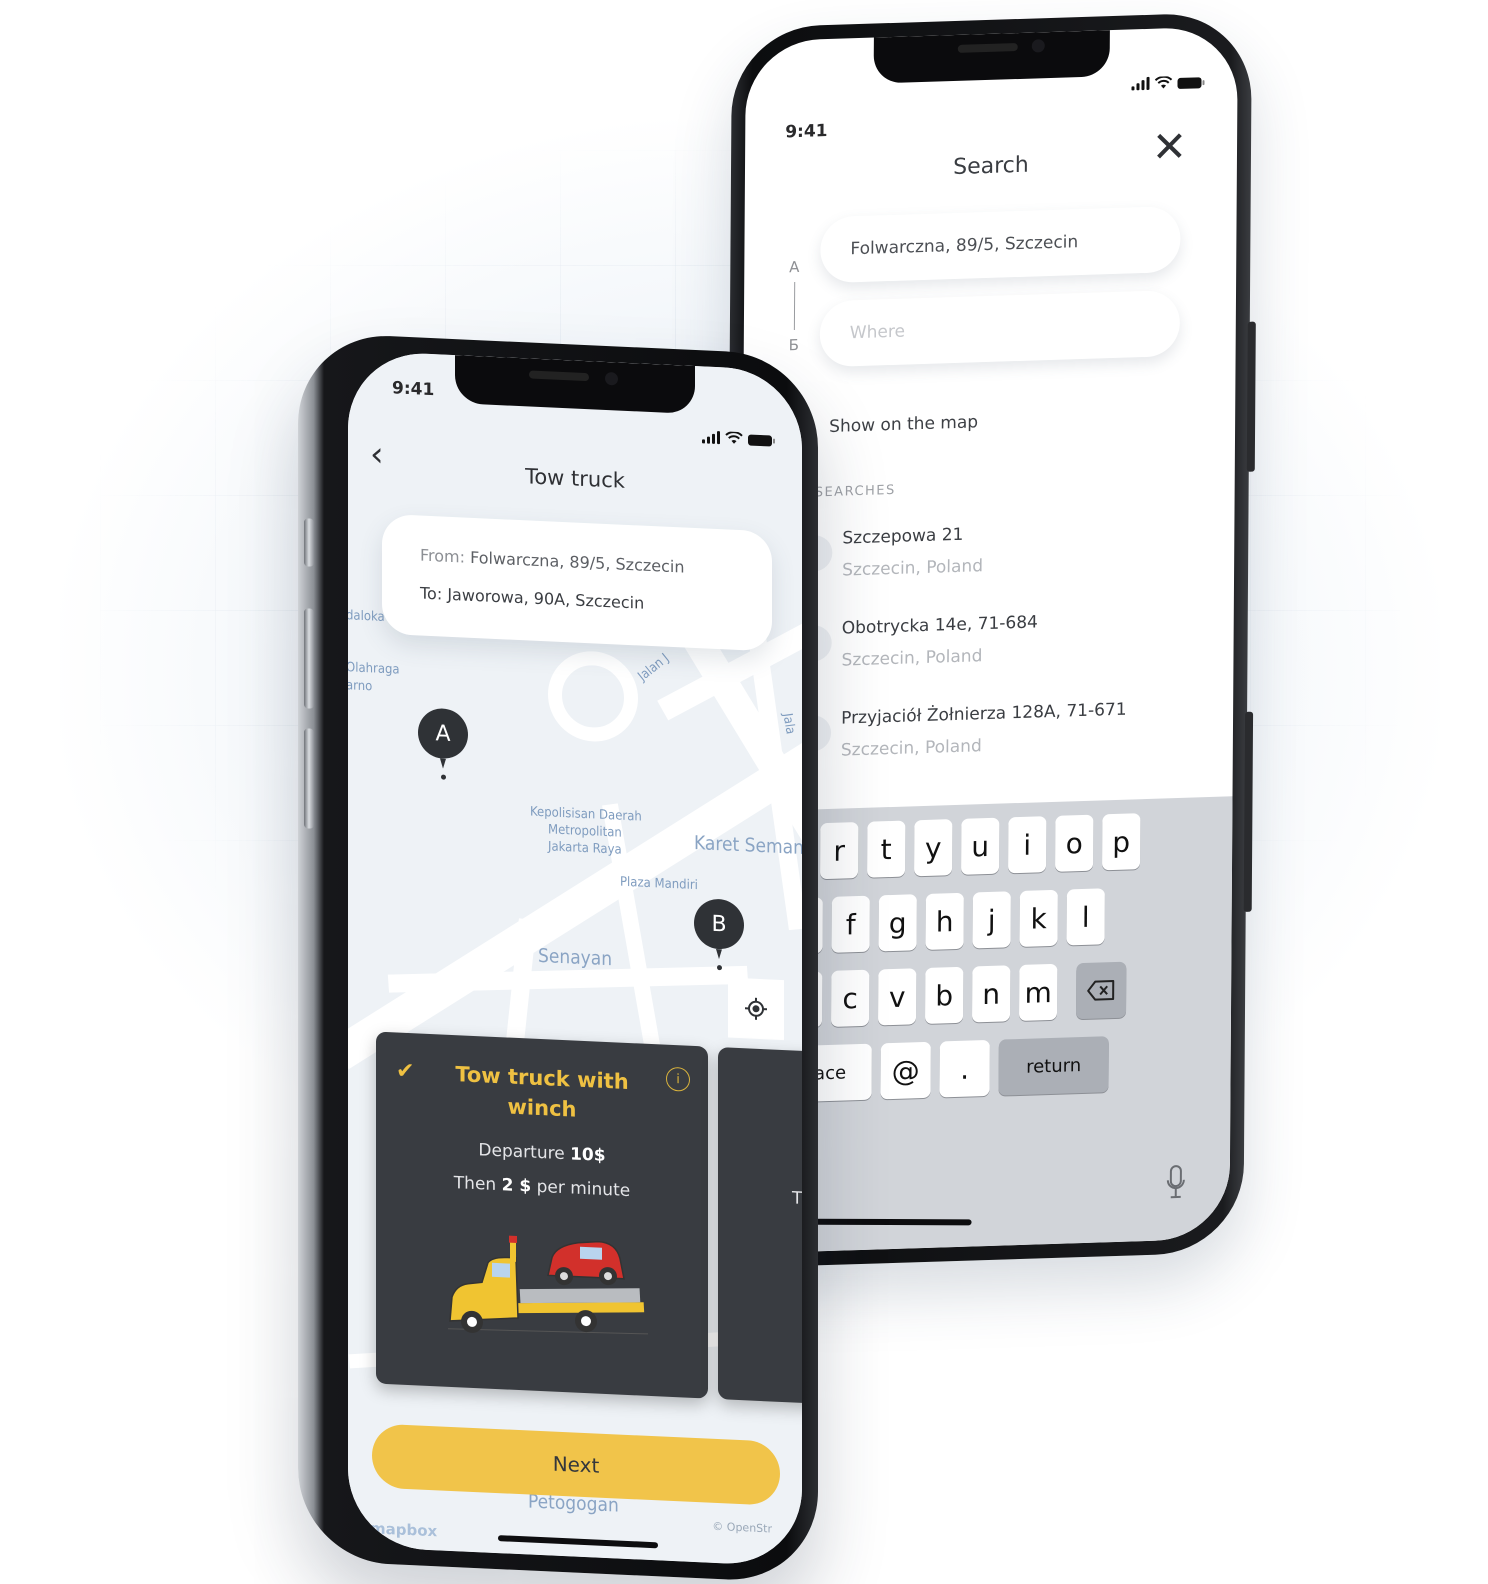 This screenshot has width=1488, height=1584. Describe the element at coordinates (588, 1155) in the screenshot. I see `departure-price: 10$` at that location.